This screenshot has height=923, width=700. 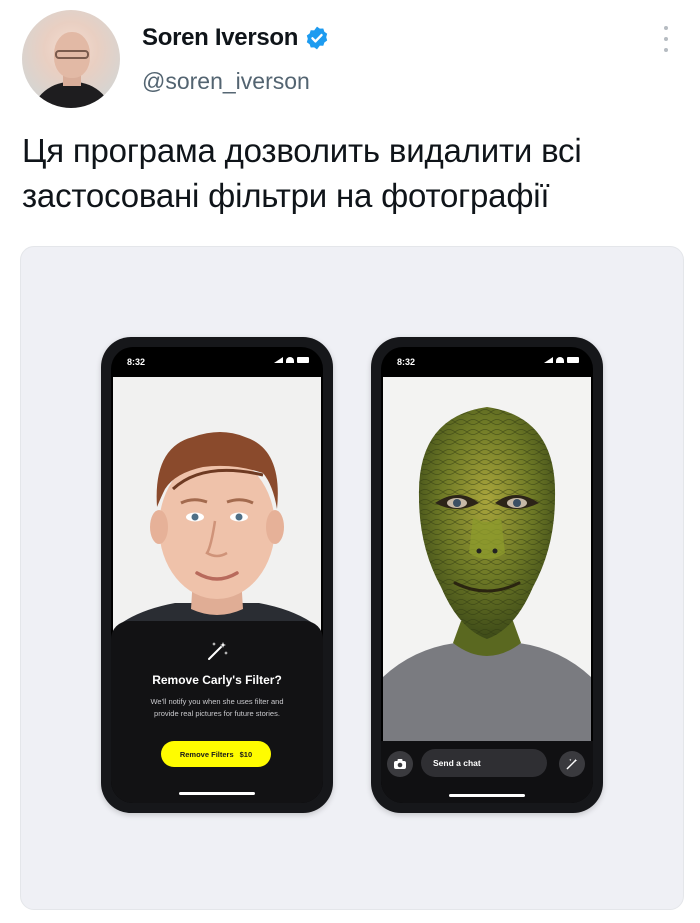 I want to click on status-bar-right: 8:32, so click(x=487, y=362).